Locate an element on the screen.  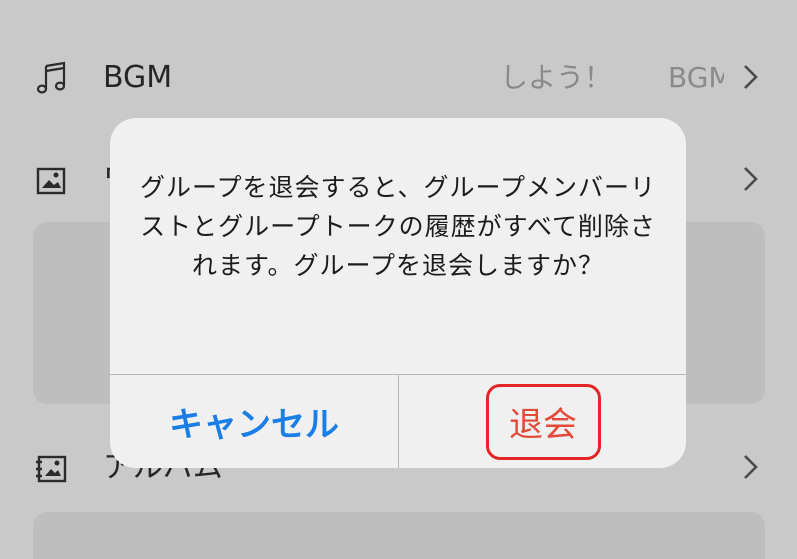
cancel-button: キャンセル is located at coordinates (254, 421).